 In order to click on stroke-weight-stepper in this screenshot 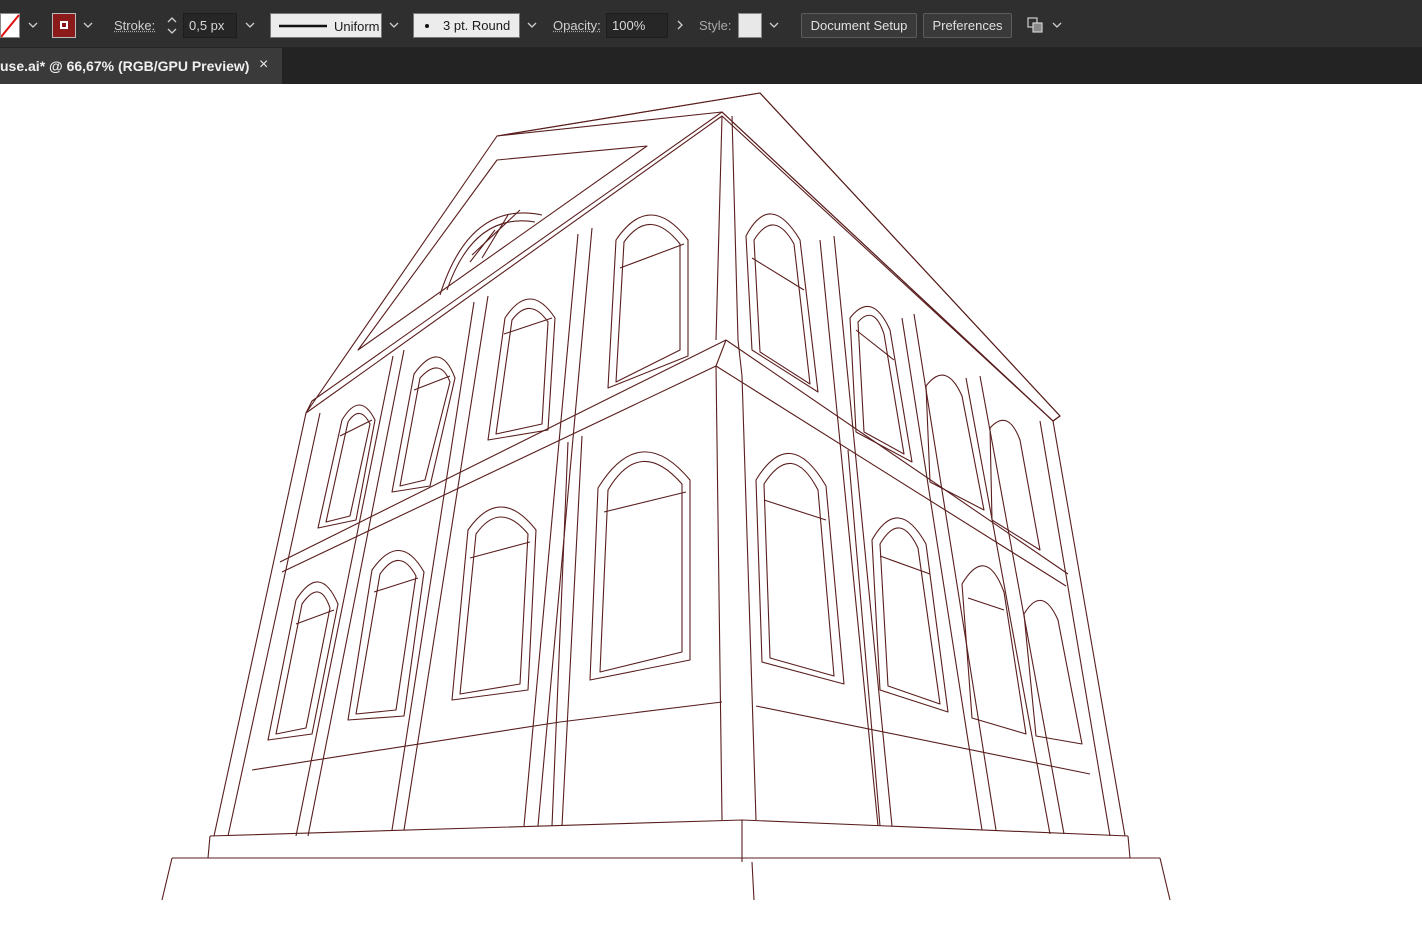, I will do `click(172, 25)`.